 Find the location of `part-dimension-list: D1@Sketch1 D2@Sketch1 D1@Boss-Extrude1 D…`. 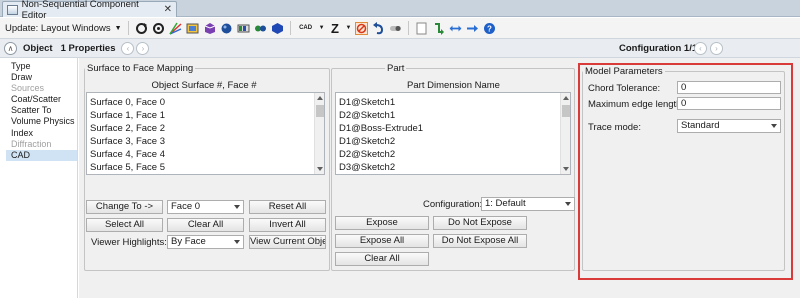

part-dimension-list: D1@Sketch1 D2@Sketch1 D1@Boss-Extrude1 D… is located at coordinates (453, 133).